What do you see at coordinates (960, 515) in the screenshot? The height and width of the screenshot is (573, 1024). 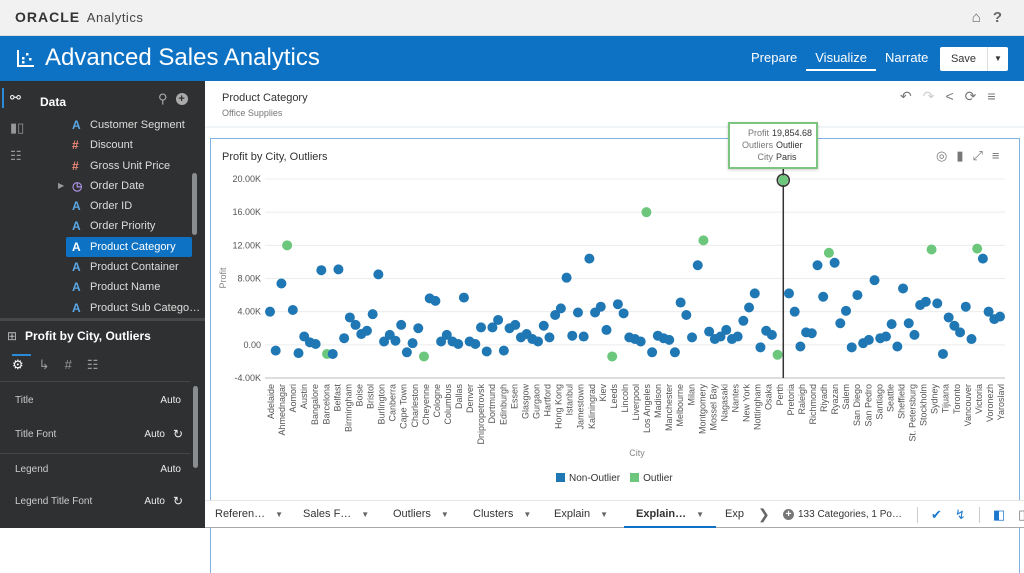 I see `lightning-icon: ↯` at bounding box center [960, 515].